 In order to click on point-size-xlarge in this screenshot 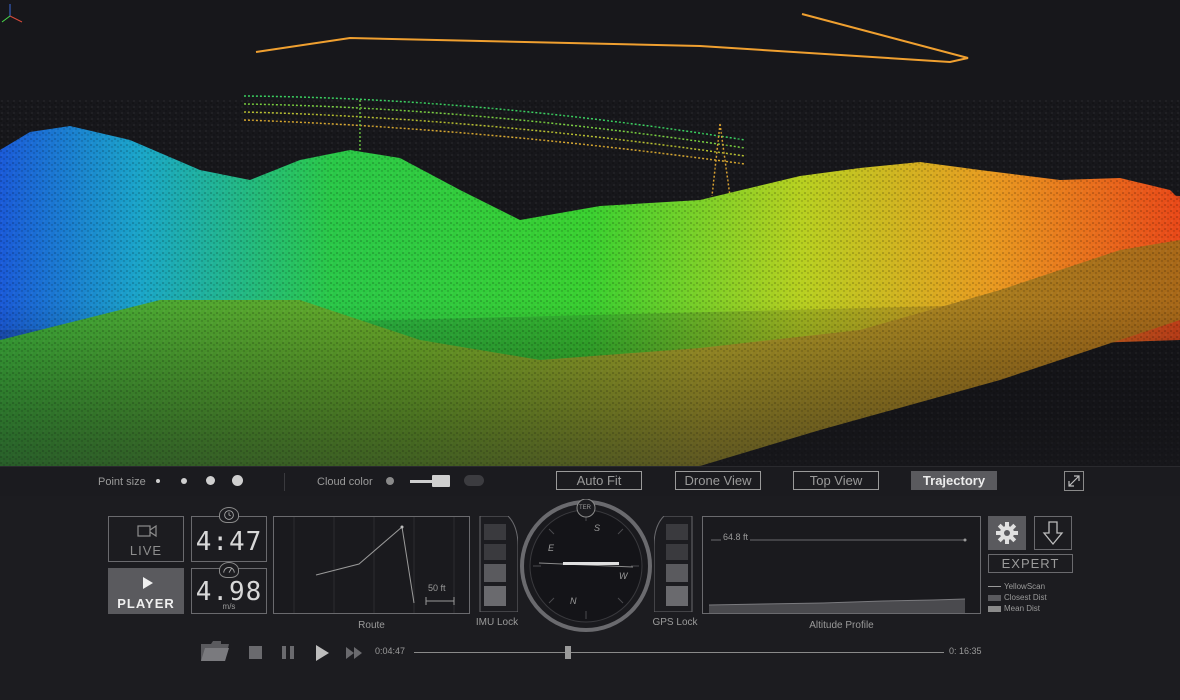, I will do `click(237, 480)`.